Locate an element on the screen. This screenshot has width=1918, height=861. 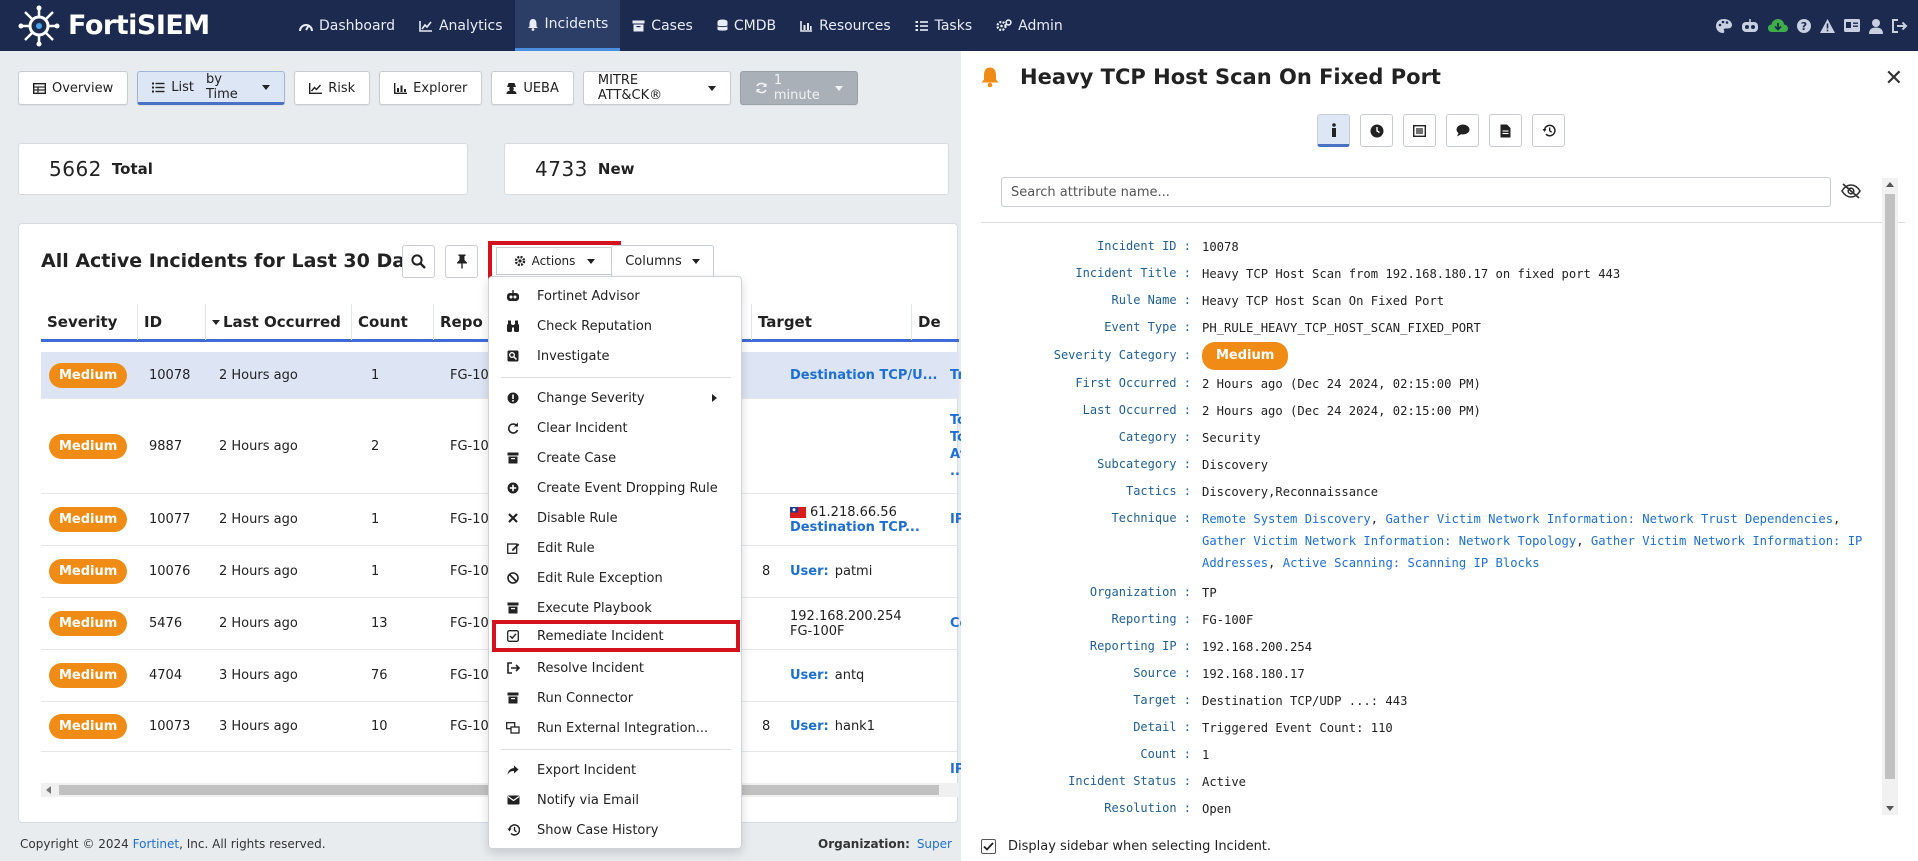
menu-execute-playbook: Execute Playbook is located at coordinates (615, 608).